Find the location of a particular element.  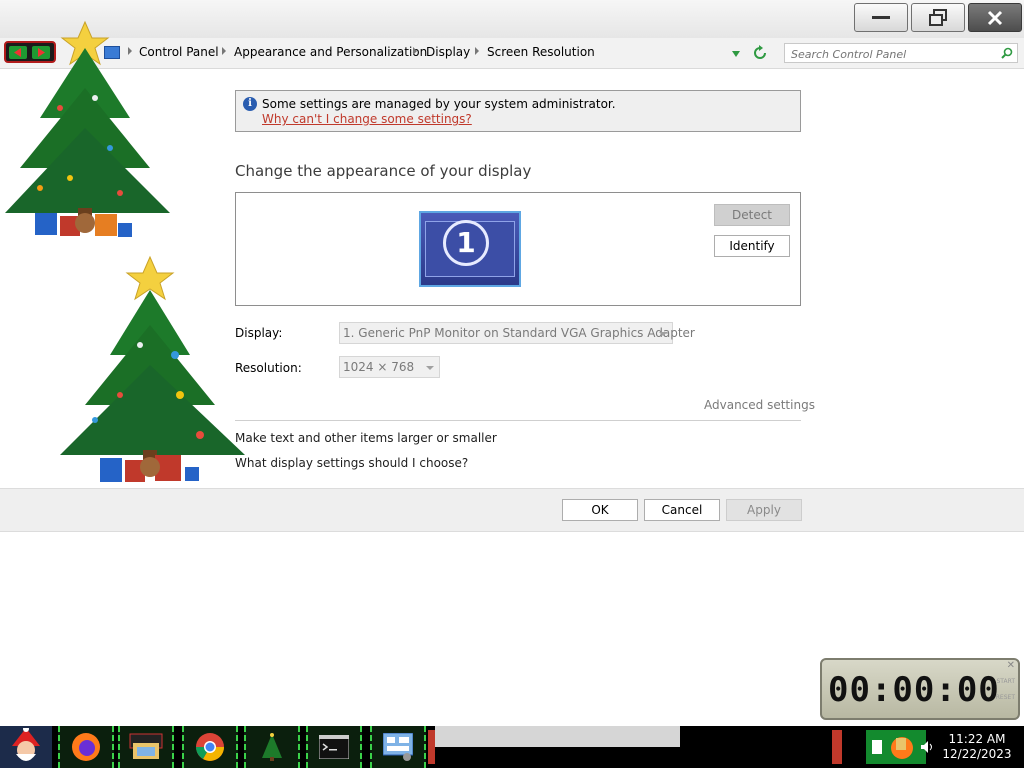

file-explorer-icon is located at coordinates (146, 746).